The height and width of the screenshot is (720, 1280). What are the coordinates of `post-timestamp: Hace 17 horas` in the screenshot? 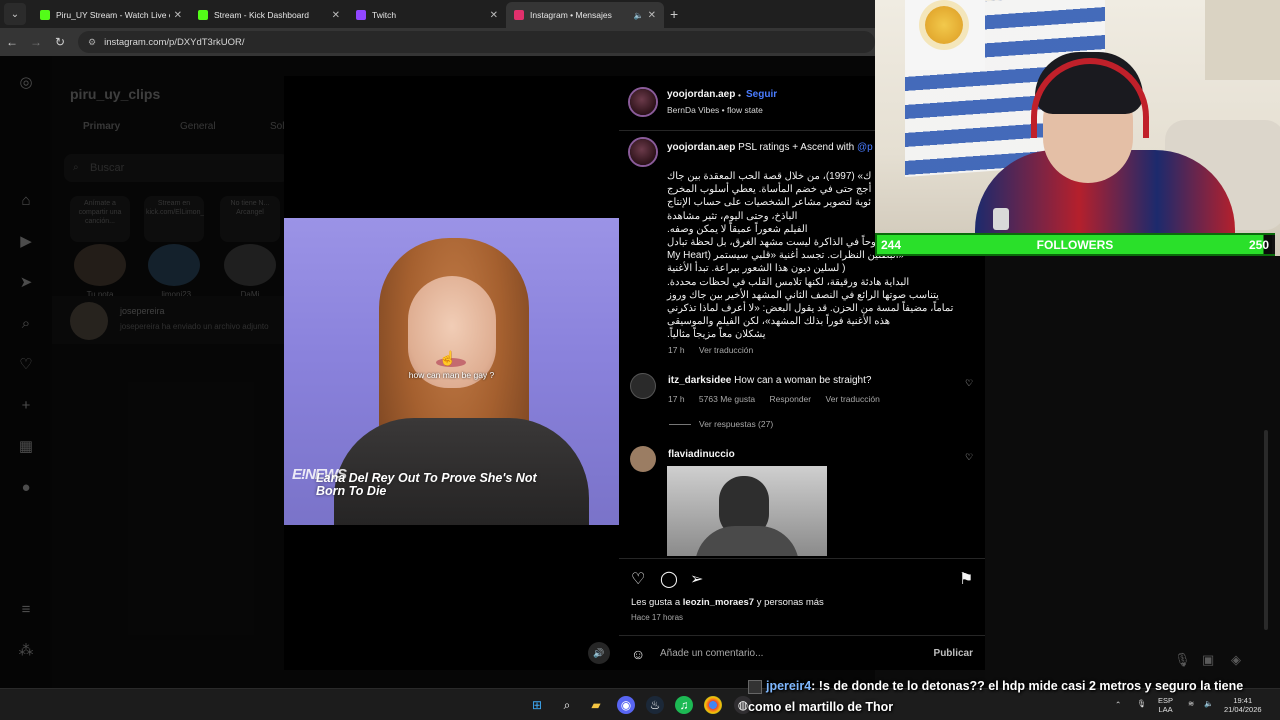 It's located at (657, 617).